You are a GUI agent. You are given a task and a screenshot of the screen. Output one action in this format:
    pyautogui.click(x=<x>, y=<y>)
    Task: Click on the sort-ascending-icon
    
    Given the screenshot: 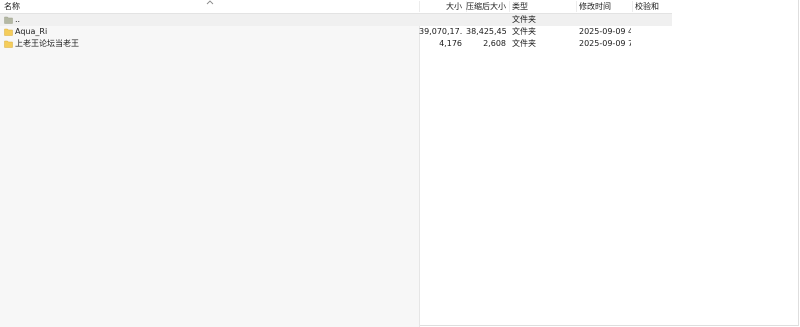 What is the action you would take?
    pyautogui.click(x=210, y=2)
    